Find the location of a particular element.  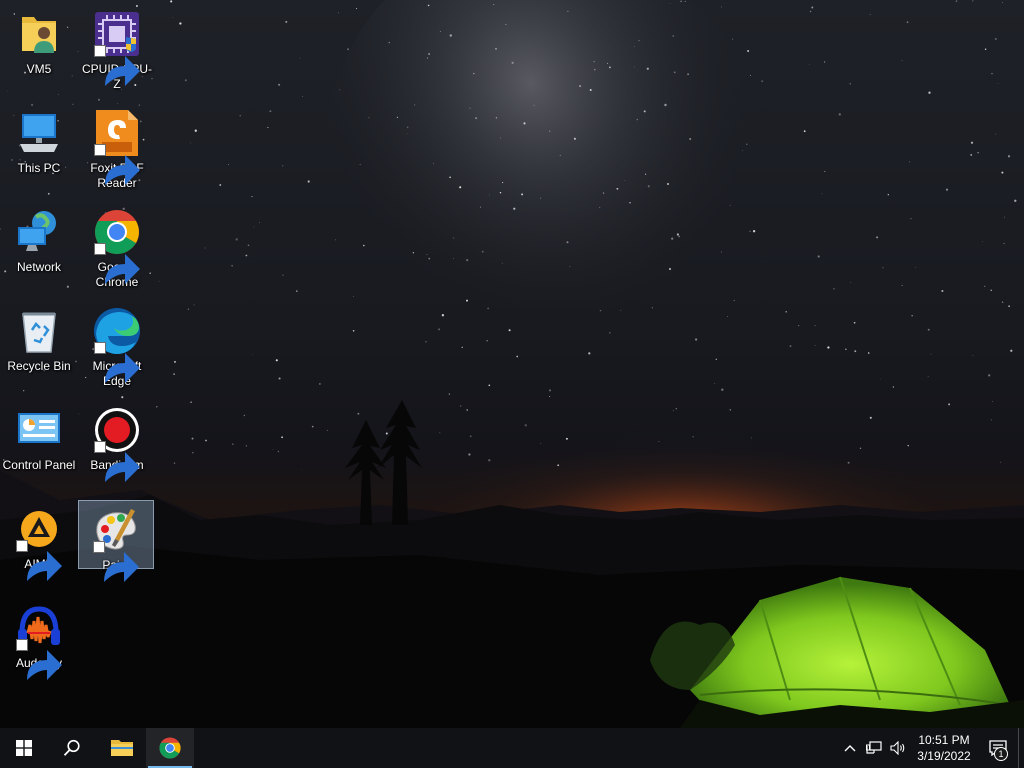

search-button is located at coordinates (72, 748).